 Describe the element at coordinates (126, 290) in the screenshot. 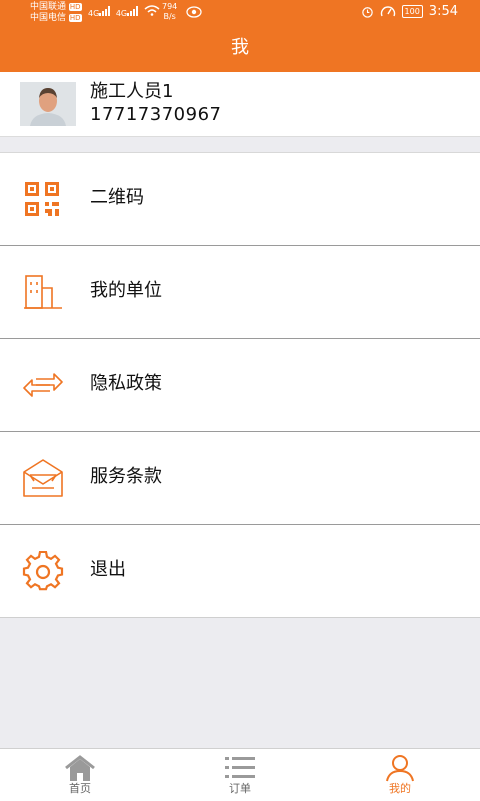

I see `menu-item-label: 我的单位` at that location.